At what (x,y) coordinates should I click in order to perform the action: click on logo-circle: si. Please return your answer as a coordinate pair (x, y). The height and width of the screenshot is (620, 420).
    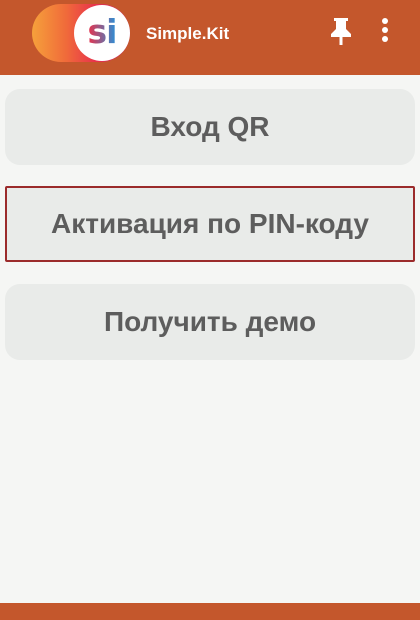
    Looking at the image, I should click on (102, 33).